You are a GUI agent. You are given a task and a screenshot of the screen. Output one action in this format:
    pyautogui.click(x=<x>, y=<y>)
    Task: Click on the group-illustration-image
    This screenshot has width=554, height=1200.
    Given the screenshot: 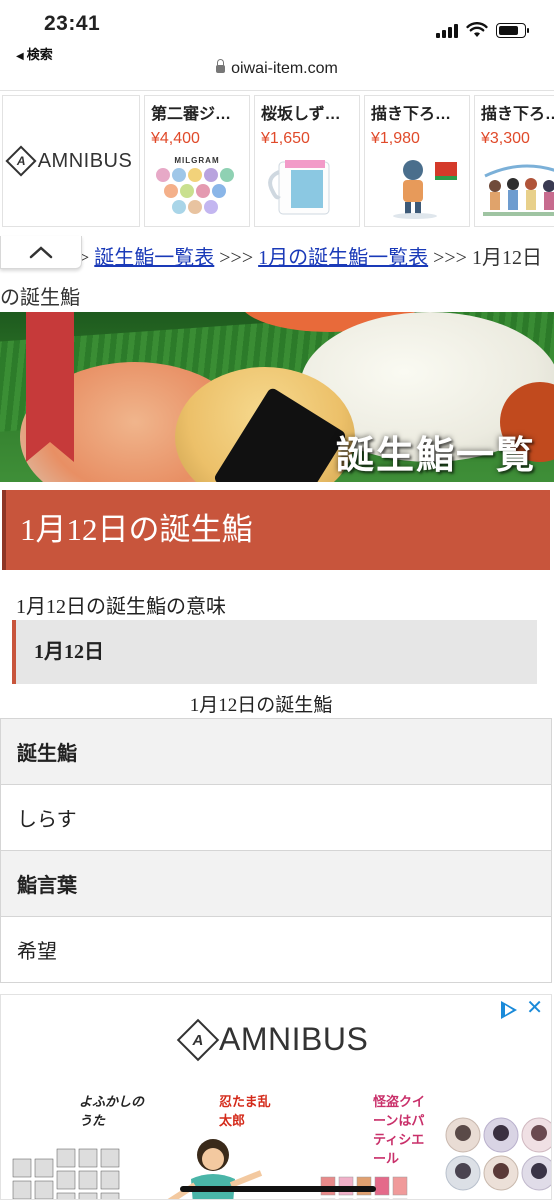 What is the action you would take?
    pyautogui.click(x=517, y=188)
    